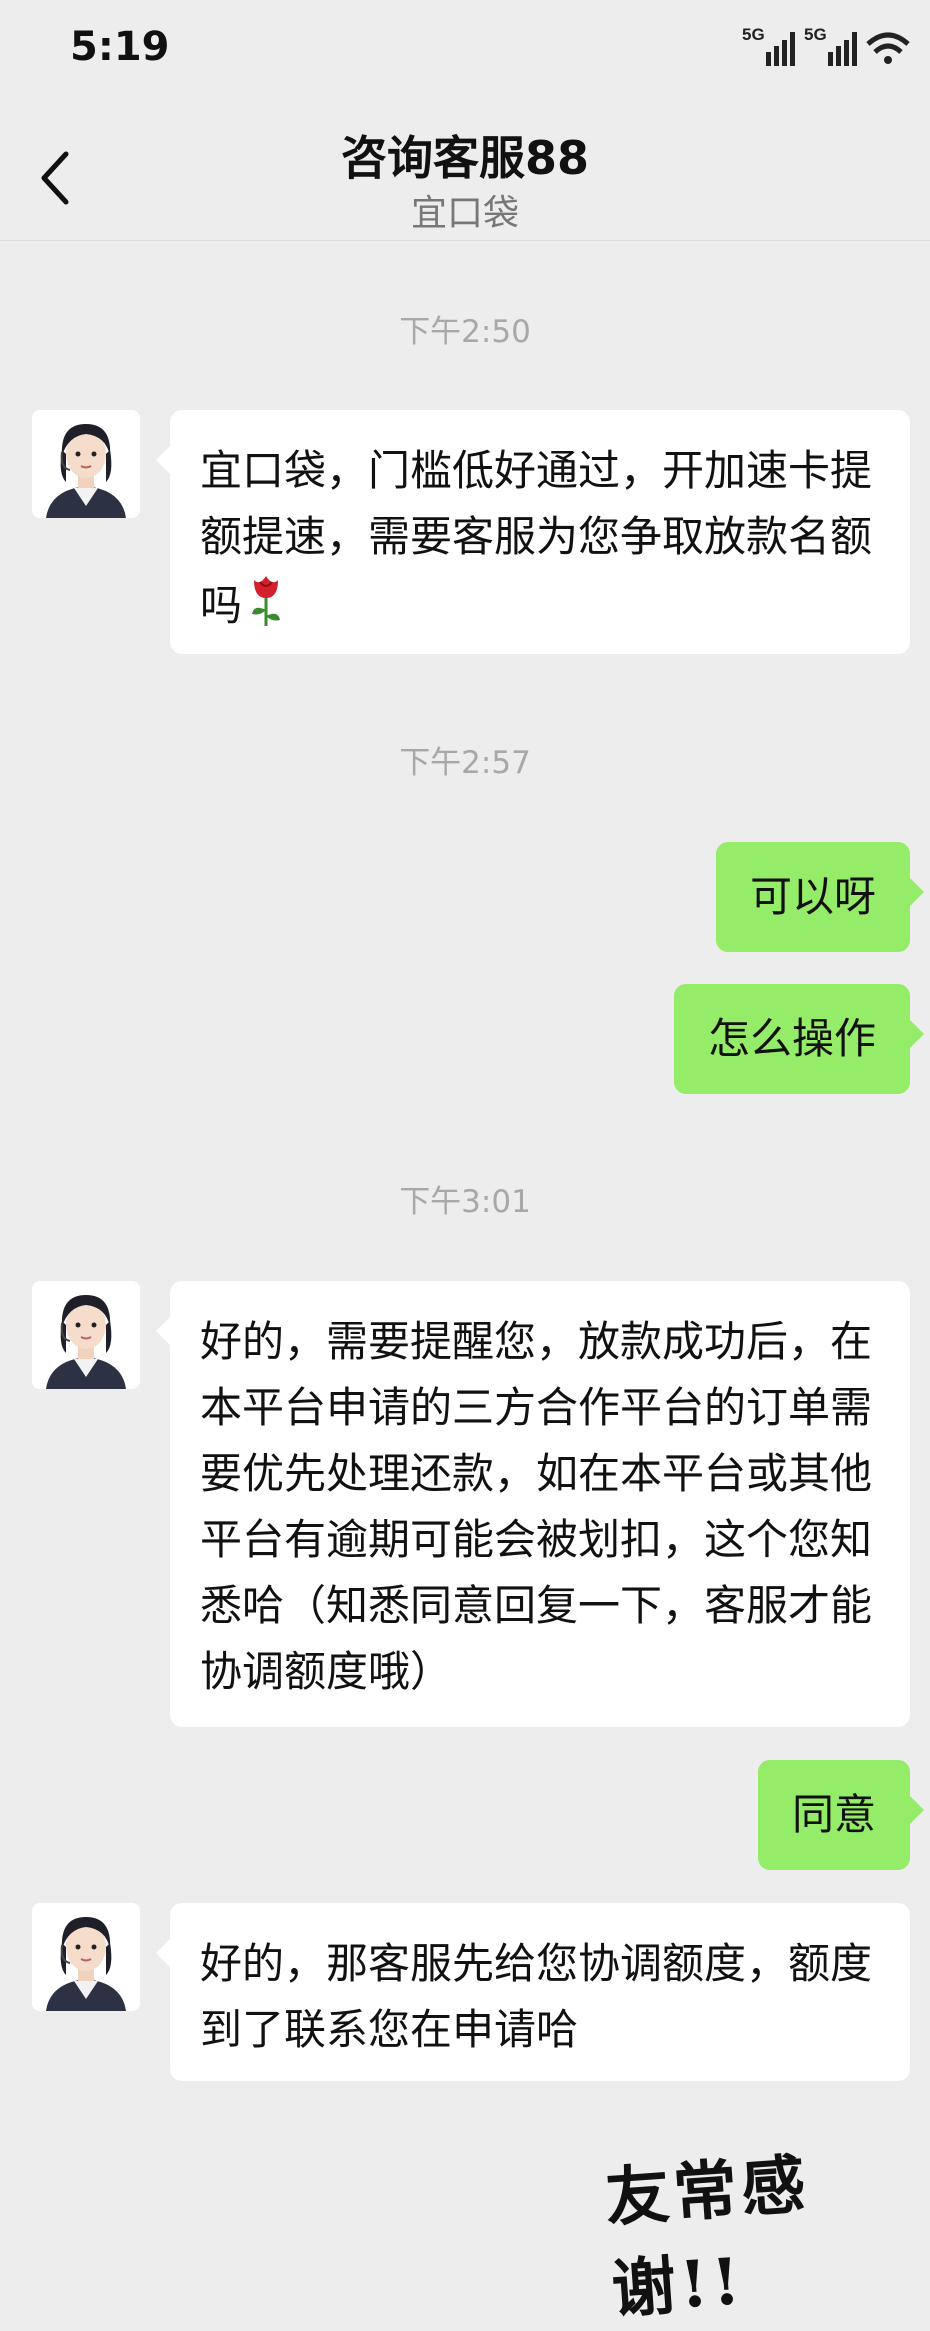 This screenshot has height=2331, width=930. I want to click on nav-bar: 咨询客服88 宜口袋, so click(465, 170).